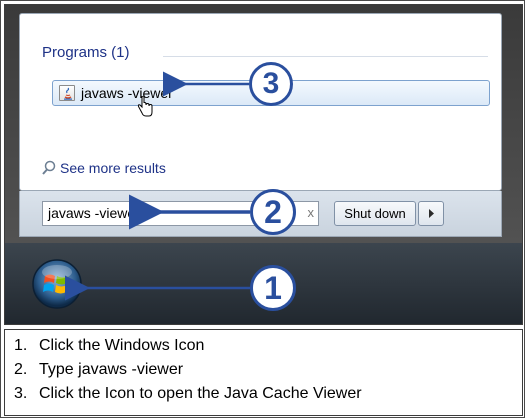 The height and width of the screenshot is (418, 525). What do you see at coordinates (271, 84) in the screenshot?
I see `callout-badge-3: 3` at bounding box center [271, 84].